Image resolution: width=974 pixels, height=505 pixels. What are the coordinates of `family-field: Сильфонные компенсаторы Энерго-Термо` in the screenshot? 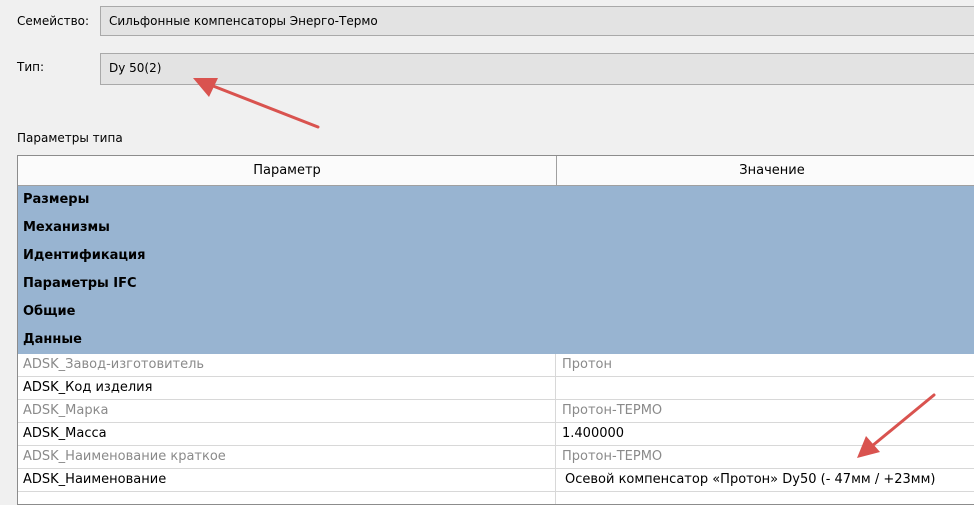 It's located at (537, 21).